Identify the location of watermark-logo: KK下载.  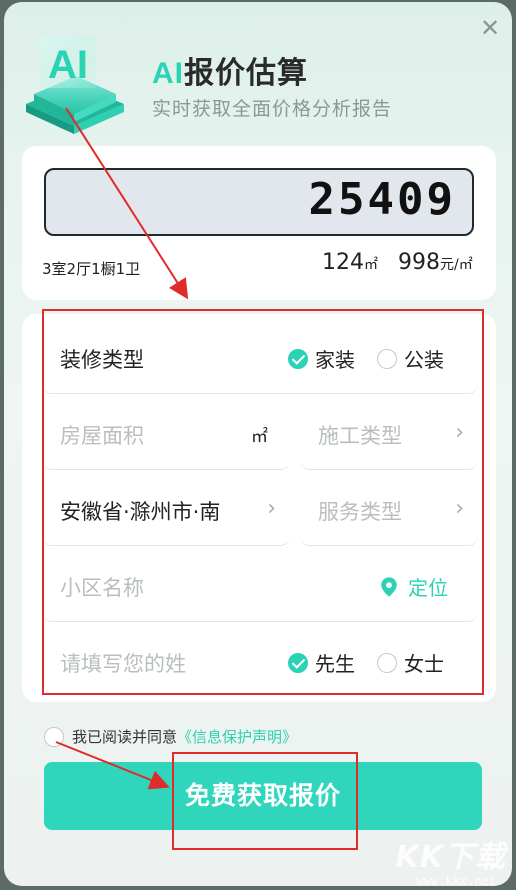
(450, 857).